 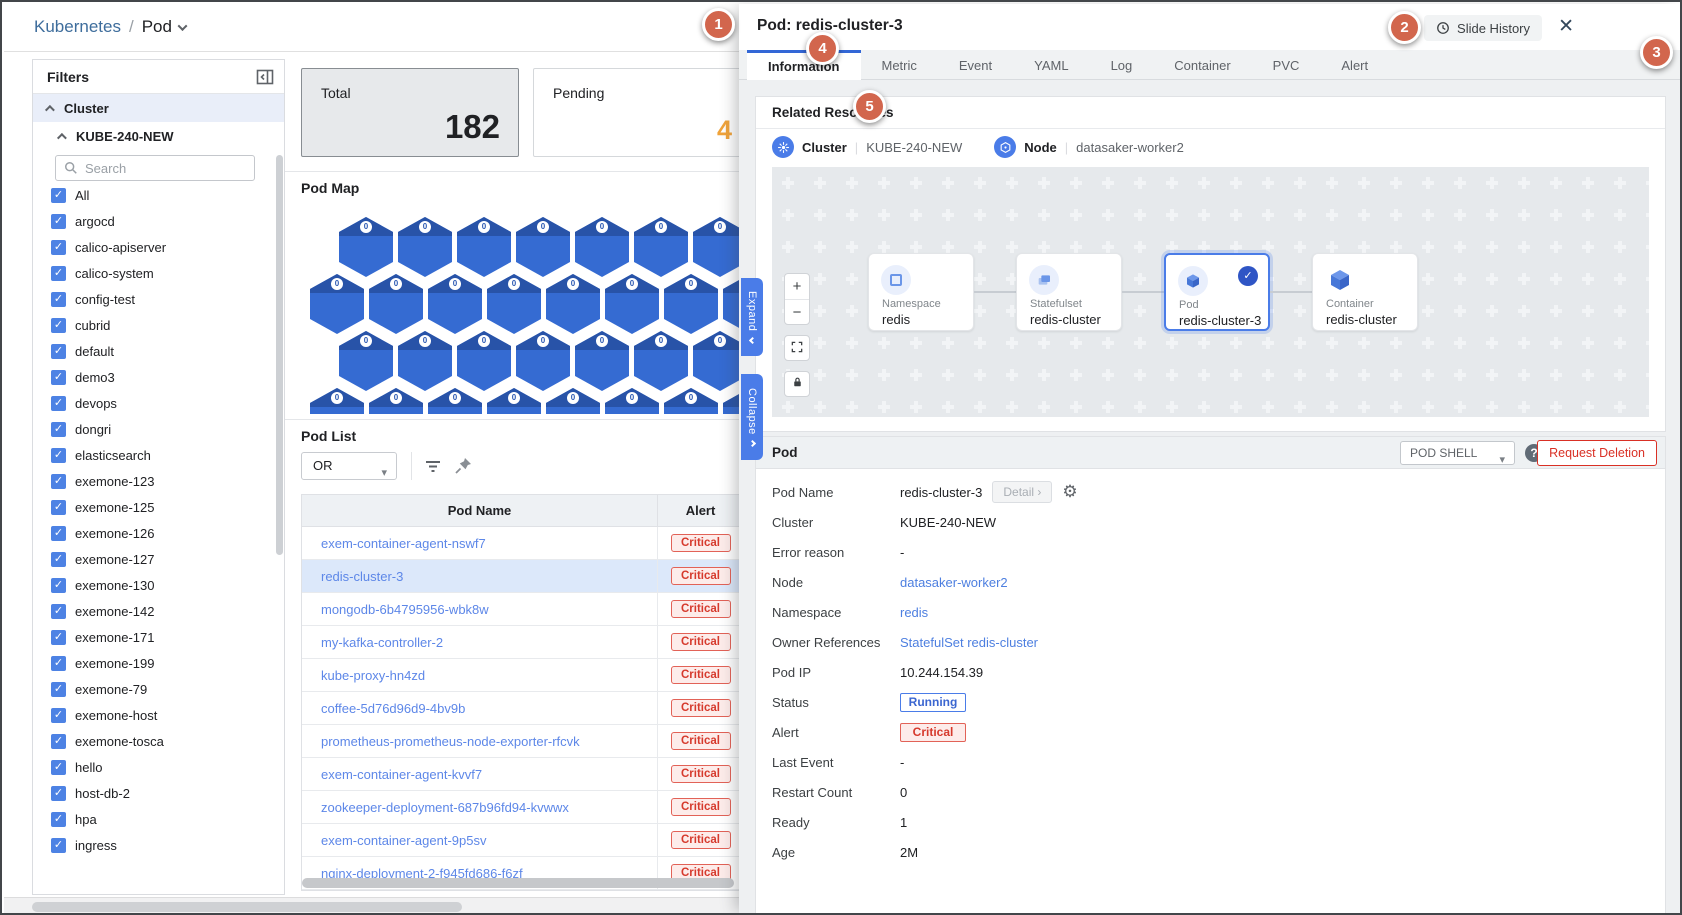 I want to click on pod-table-row: redis-cluster-3 Critical, so click(x=522, y=576).